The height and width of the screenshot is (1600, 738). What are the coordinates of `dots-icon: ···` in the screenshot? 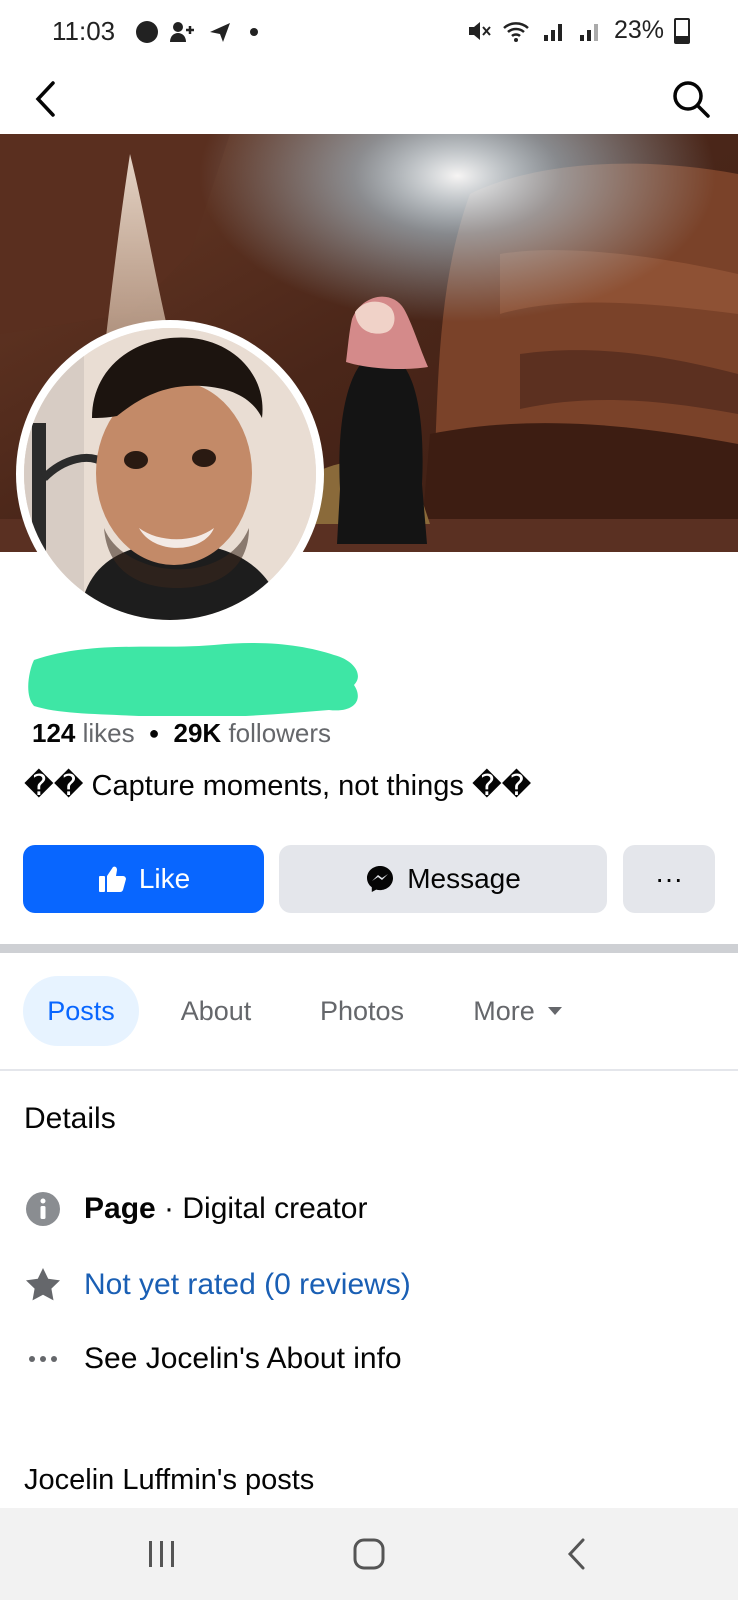 It's located at (669, 878).